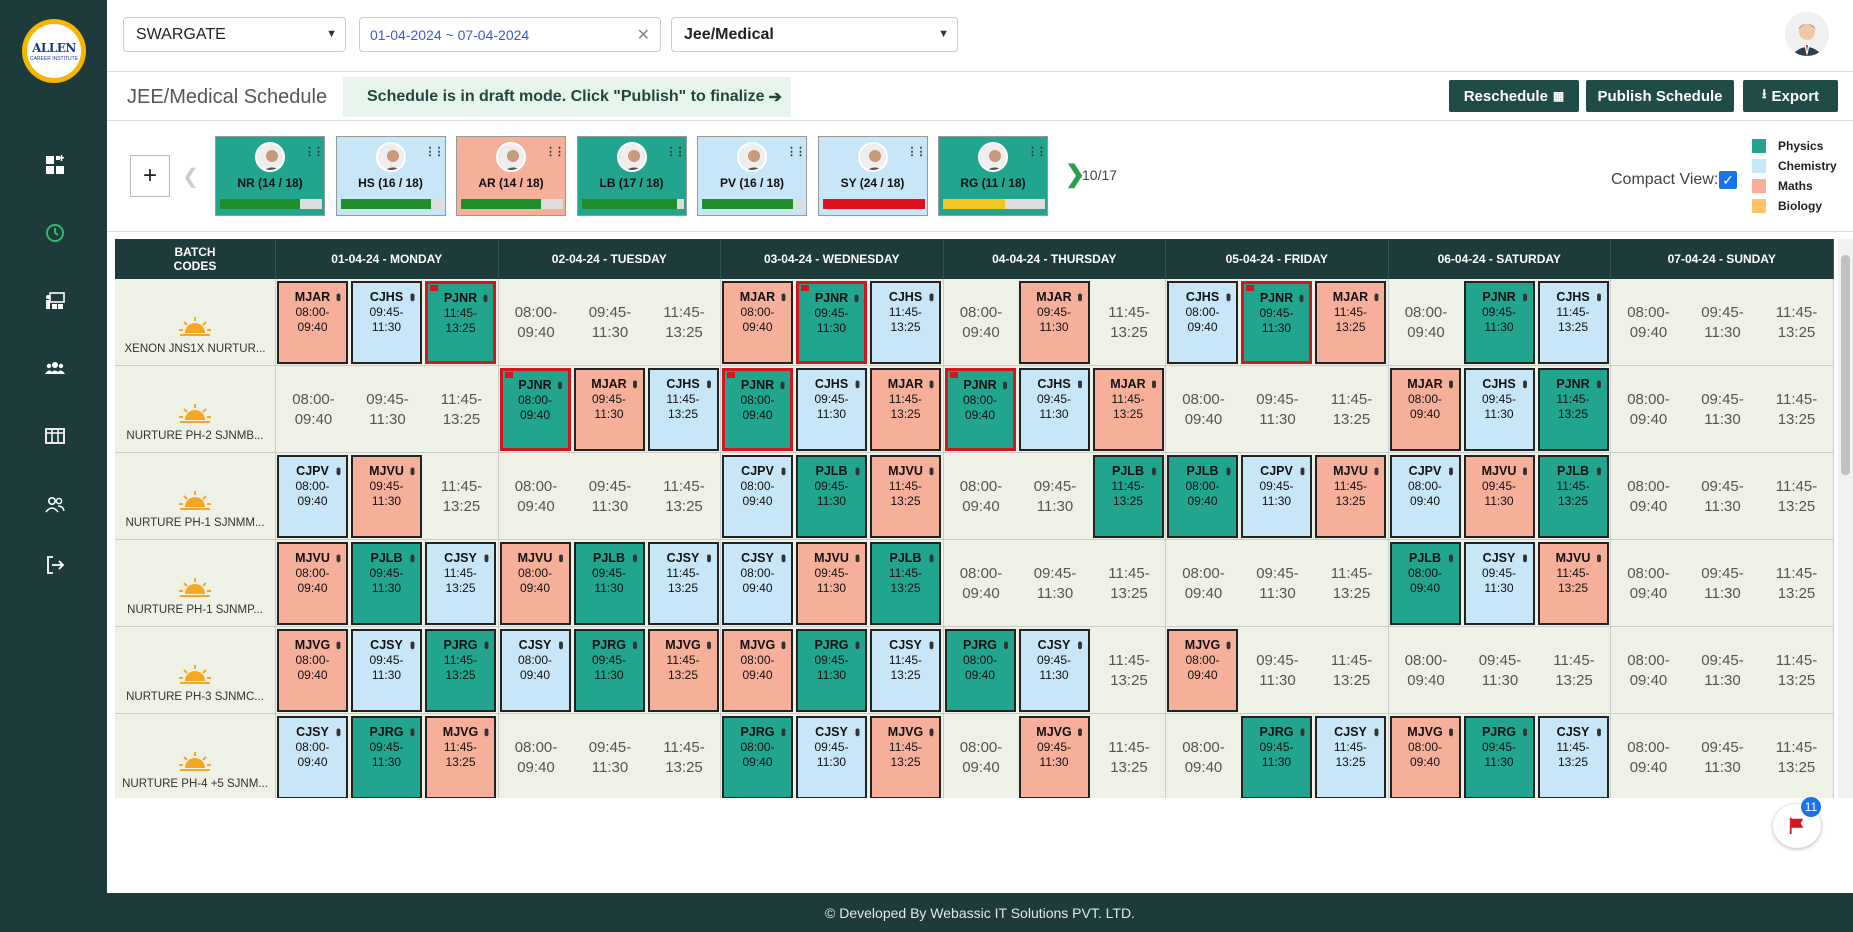  I want to click on teacher-card: SY (24 / 18) ⋮⋮, so click(872, 176).